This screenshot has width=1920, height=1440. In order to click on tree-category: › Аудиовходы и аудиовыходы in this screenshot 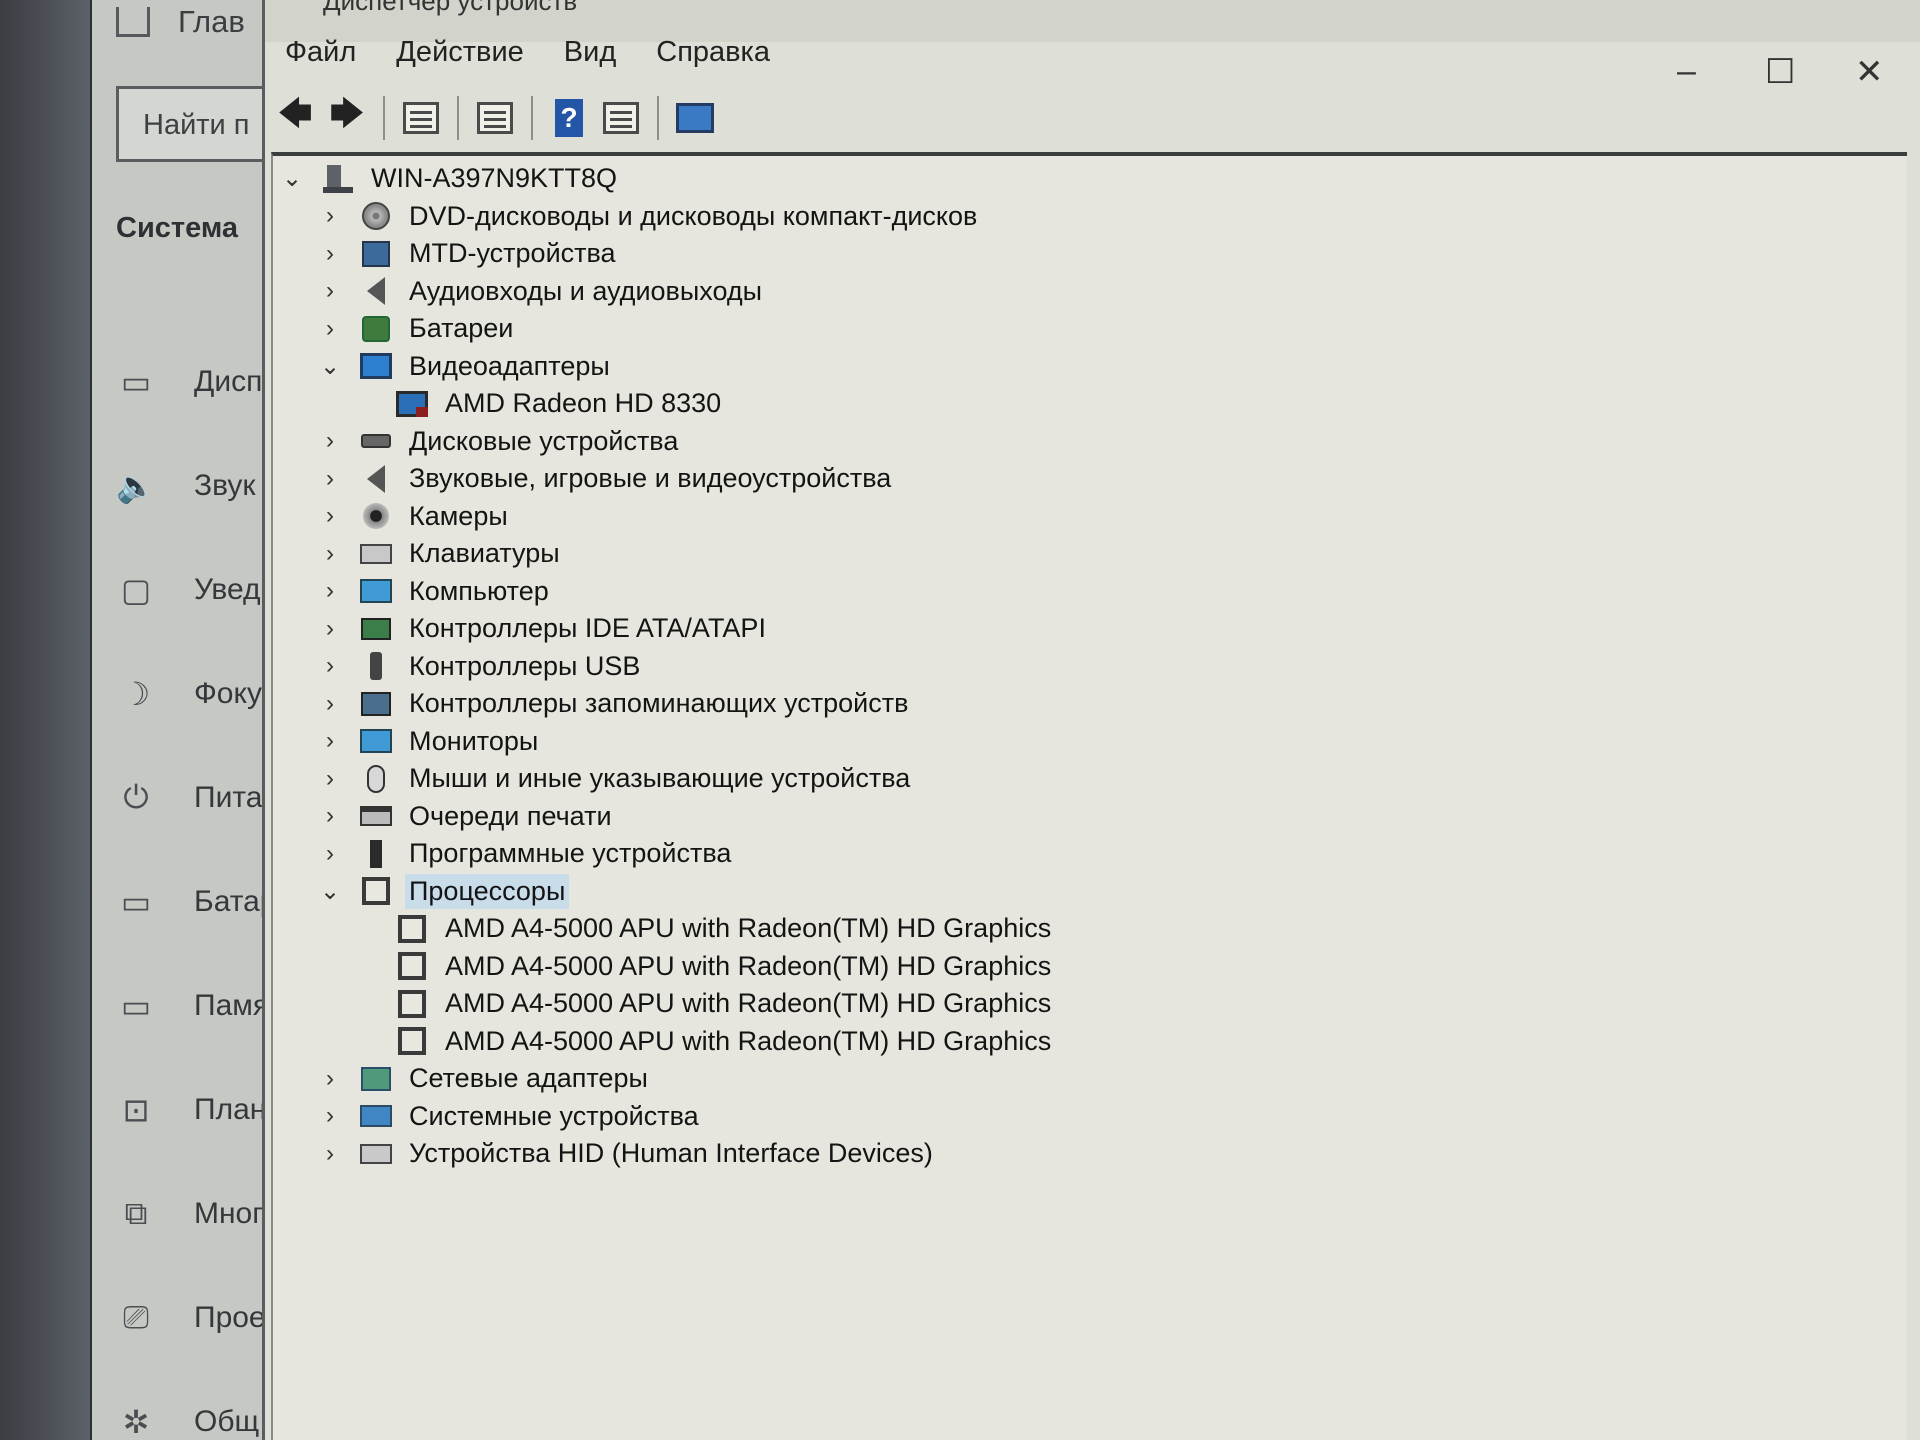, I will do `click(664, 292)`.